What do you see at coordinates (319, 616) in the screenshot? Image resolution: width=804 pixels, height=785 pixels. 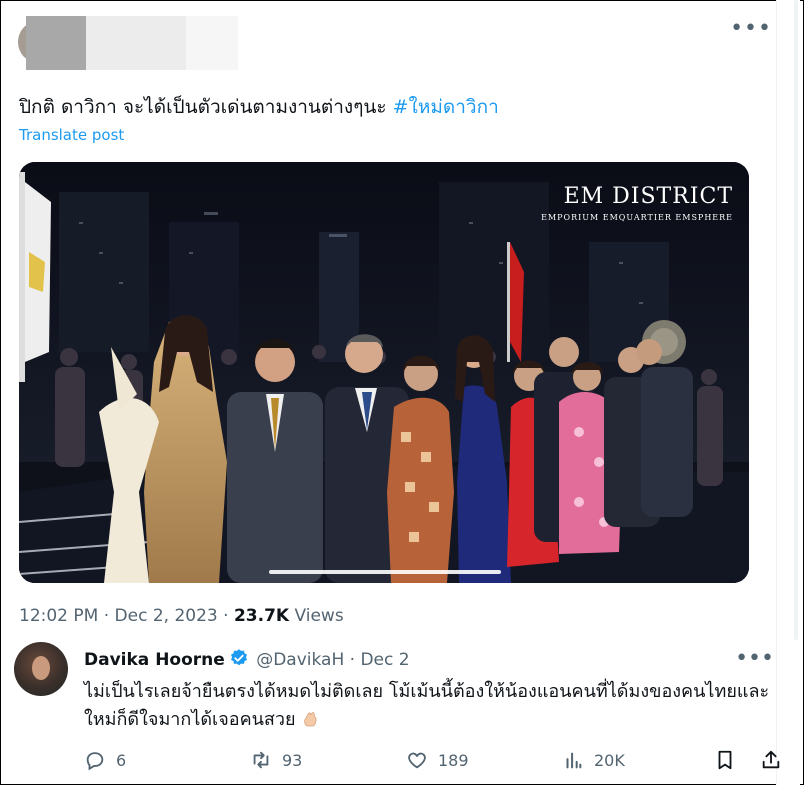 I see `views-label: Views` at bounding box center [319, 616].